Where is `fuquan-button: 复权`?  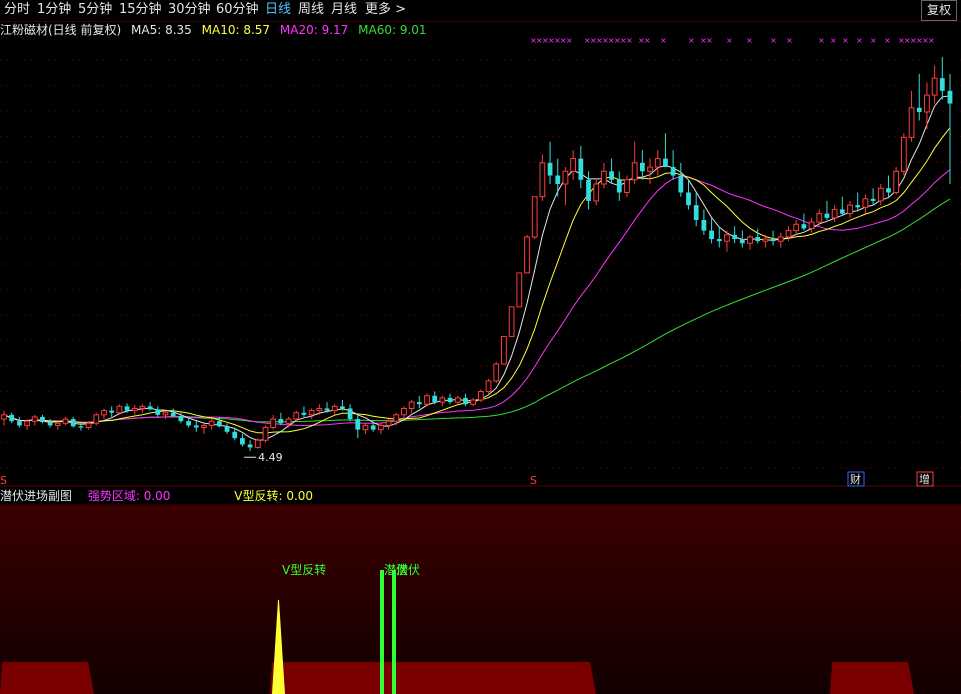 fuquan-button: 复权 is located at coordinates (939, 10).